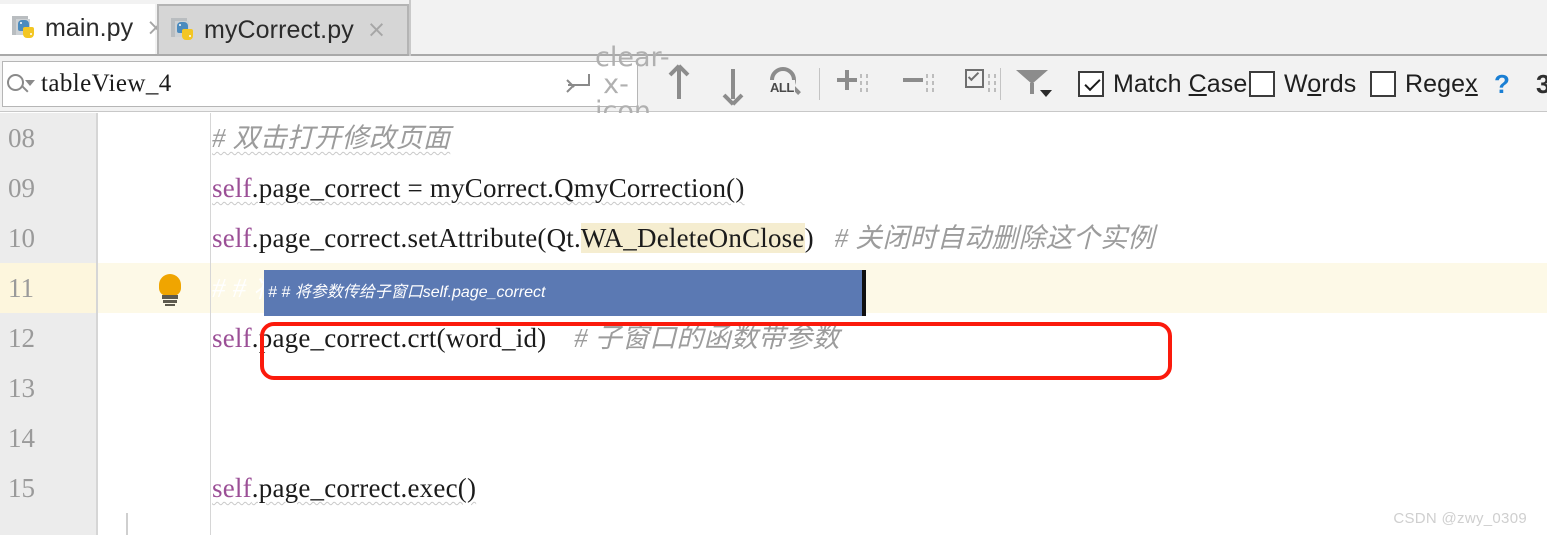  I want to click on code-text: self.page_correct.exec(), so click(344, 488).